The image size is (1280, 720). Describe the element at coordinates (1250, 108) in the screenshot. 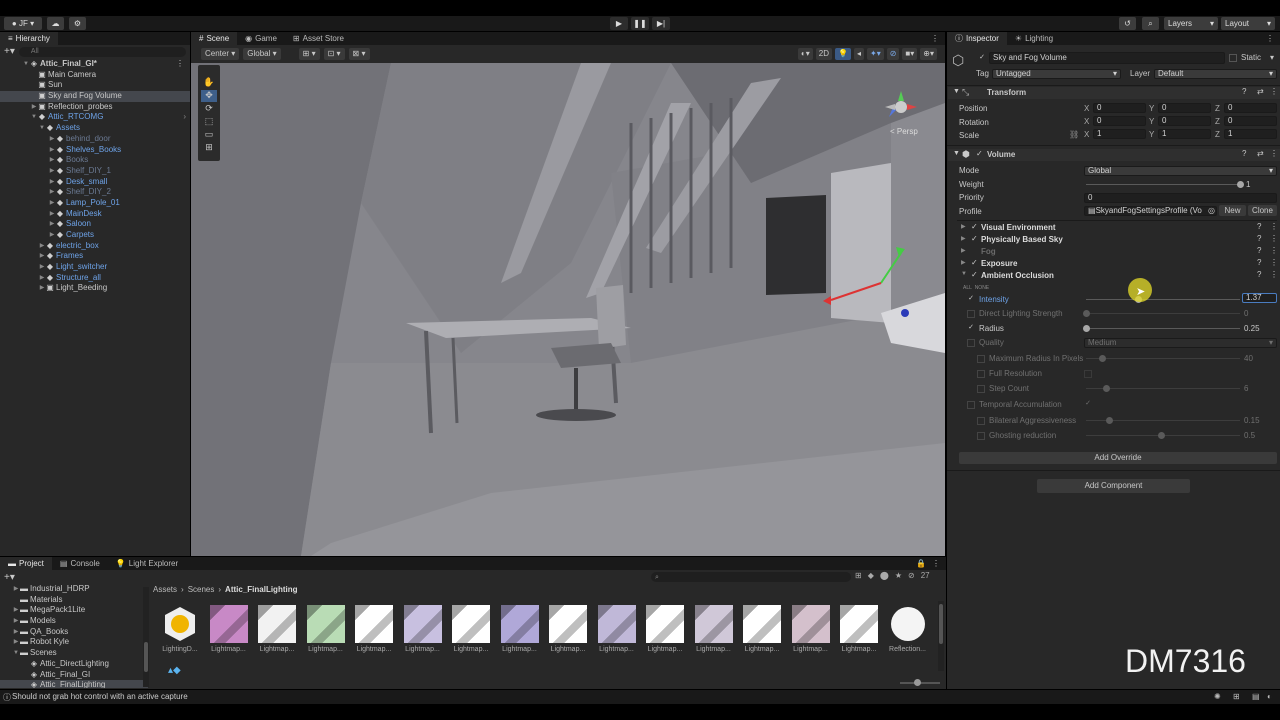

I see `position-z-field: 0` at that location.